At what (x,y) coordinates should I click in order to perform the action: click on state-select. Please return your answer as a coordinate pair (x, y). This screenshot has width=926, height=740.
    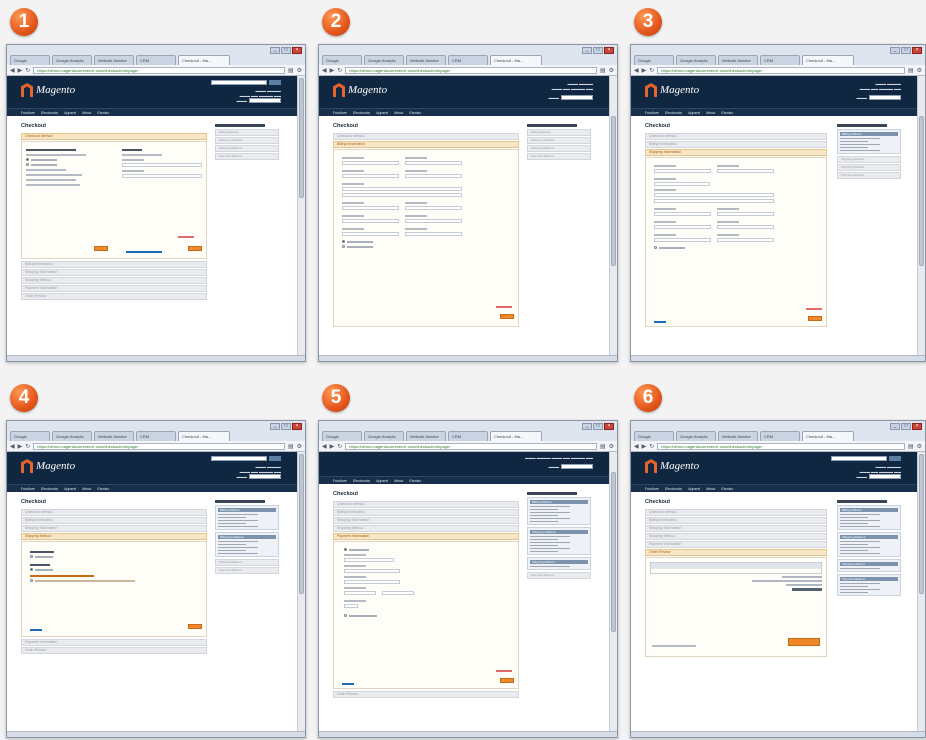
    Looking at the image, I should click on (745, 214).